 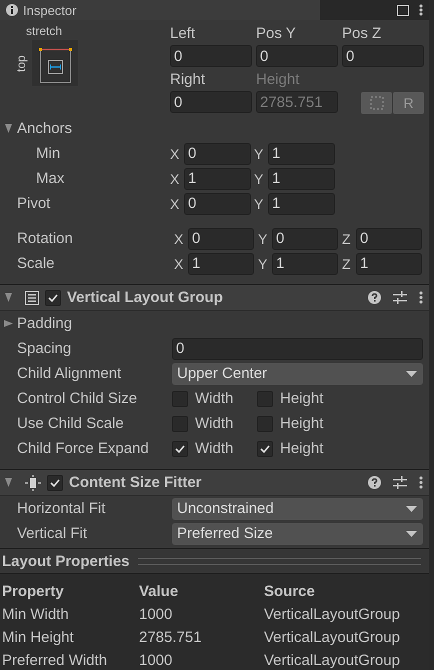 What do you see at coordinates (44, 348) in the screenshot?
I see `property-label: Spacing` at bounding box center [44, 348].